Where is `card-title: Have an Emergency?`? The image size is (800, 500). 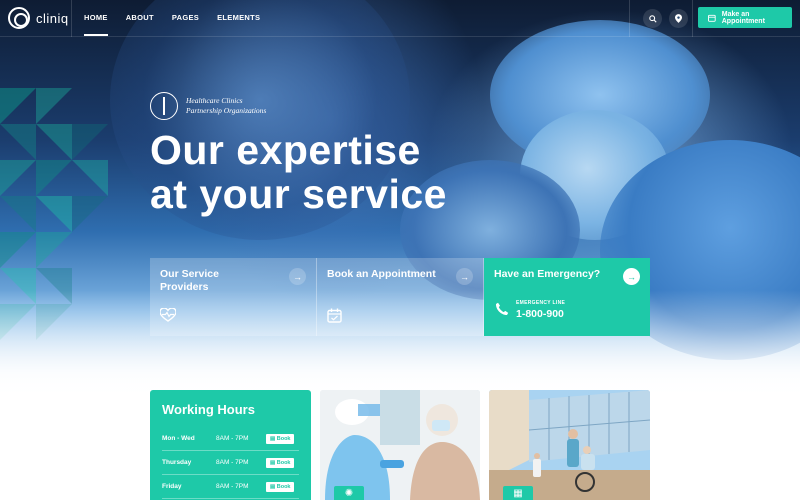
card-title: Have an Emergency? is located at coordinates (547, 274).